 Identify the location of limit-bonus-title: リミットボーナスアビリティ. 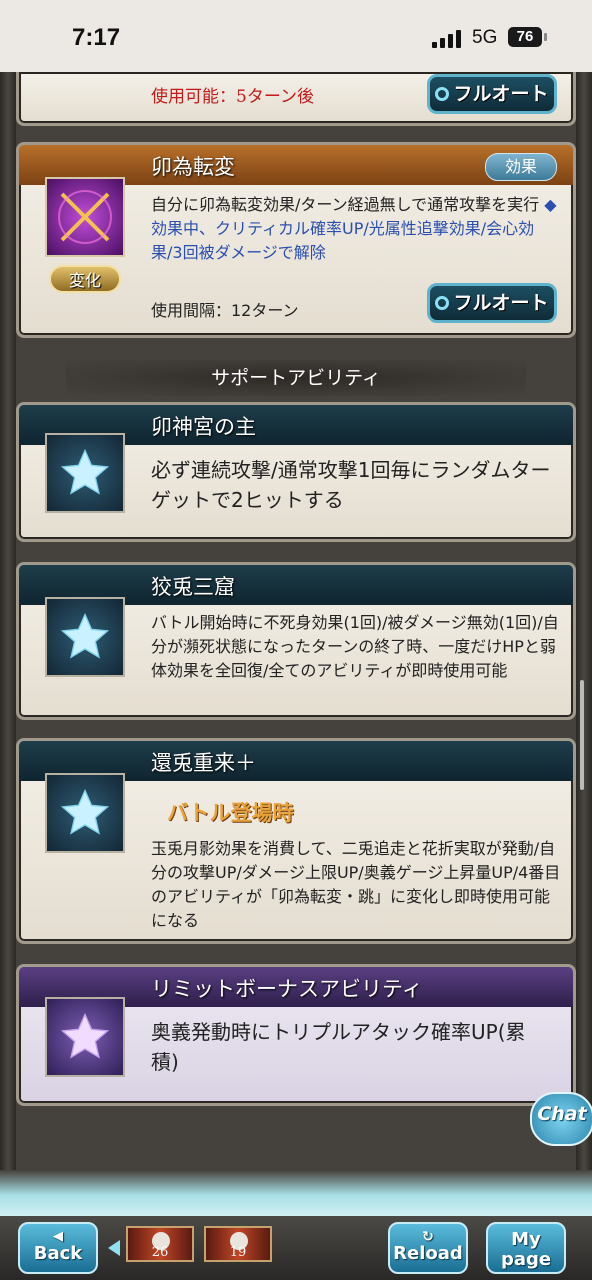
(287, 989).